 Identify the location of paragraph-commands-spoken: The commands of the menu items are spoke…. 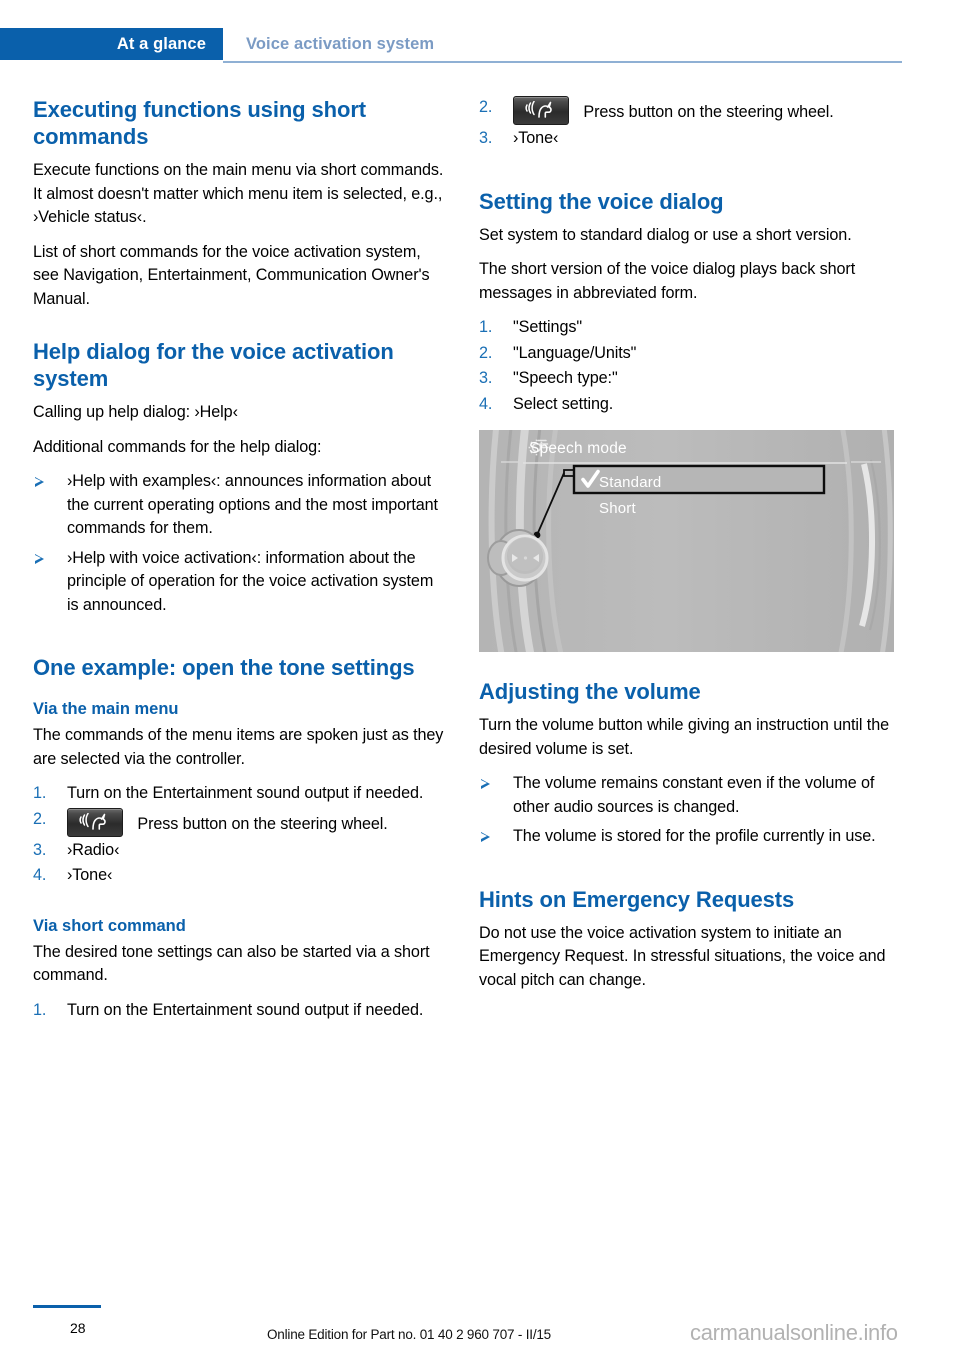
(238, 747).